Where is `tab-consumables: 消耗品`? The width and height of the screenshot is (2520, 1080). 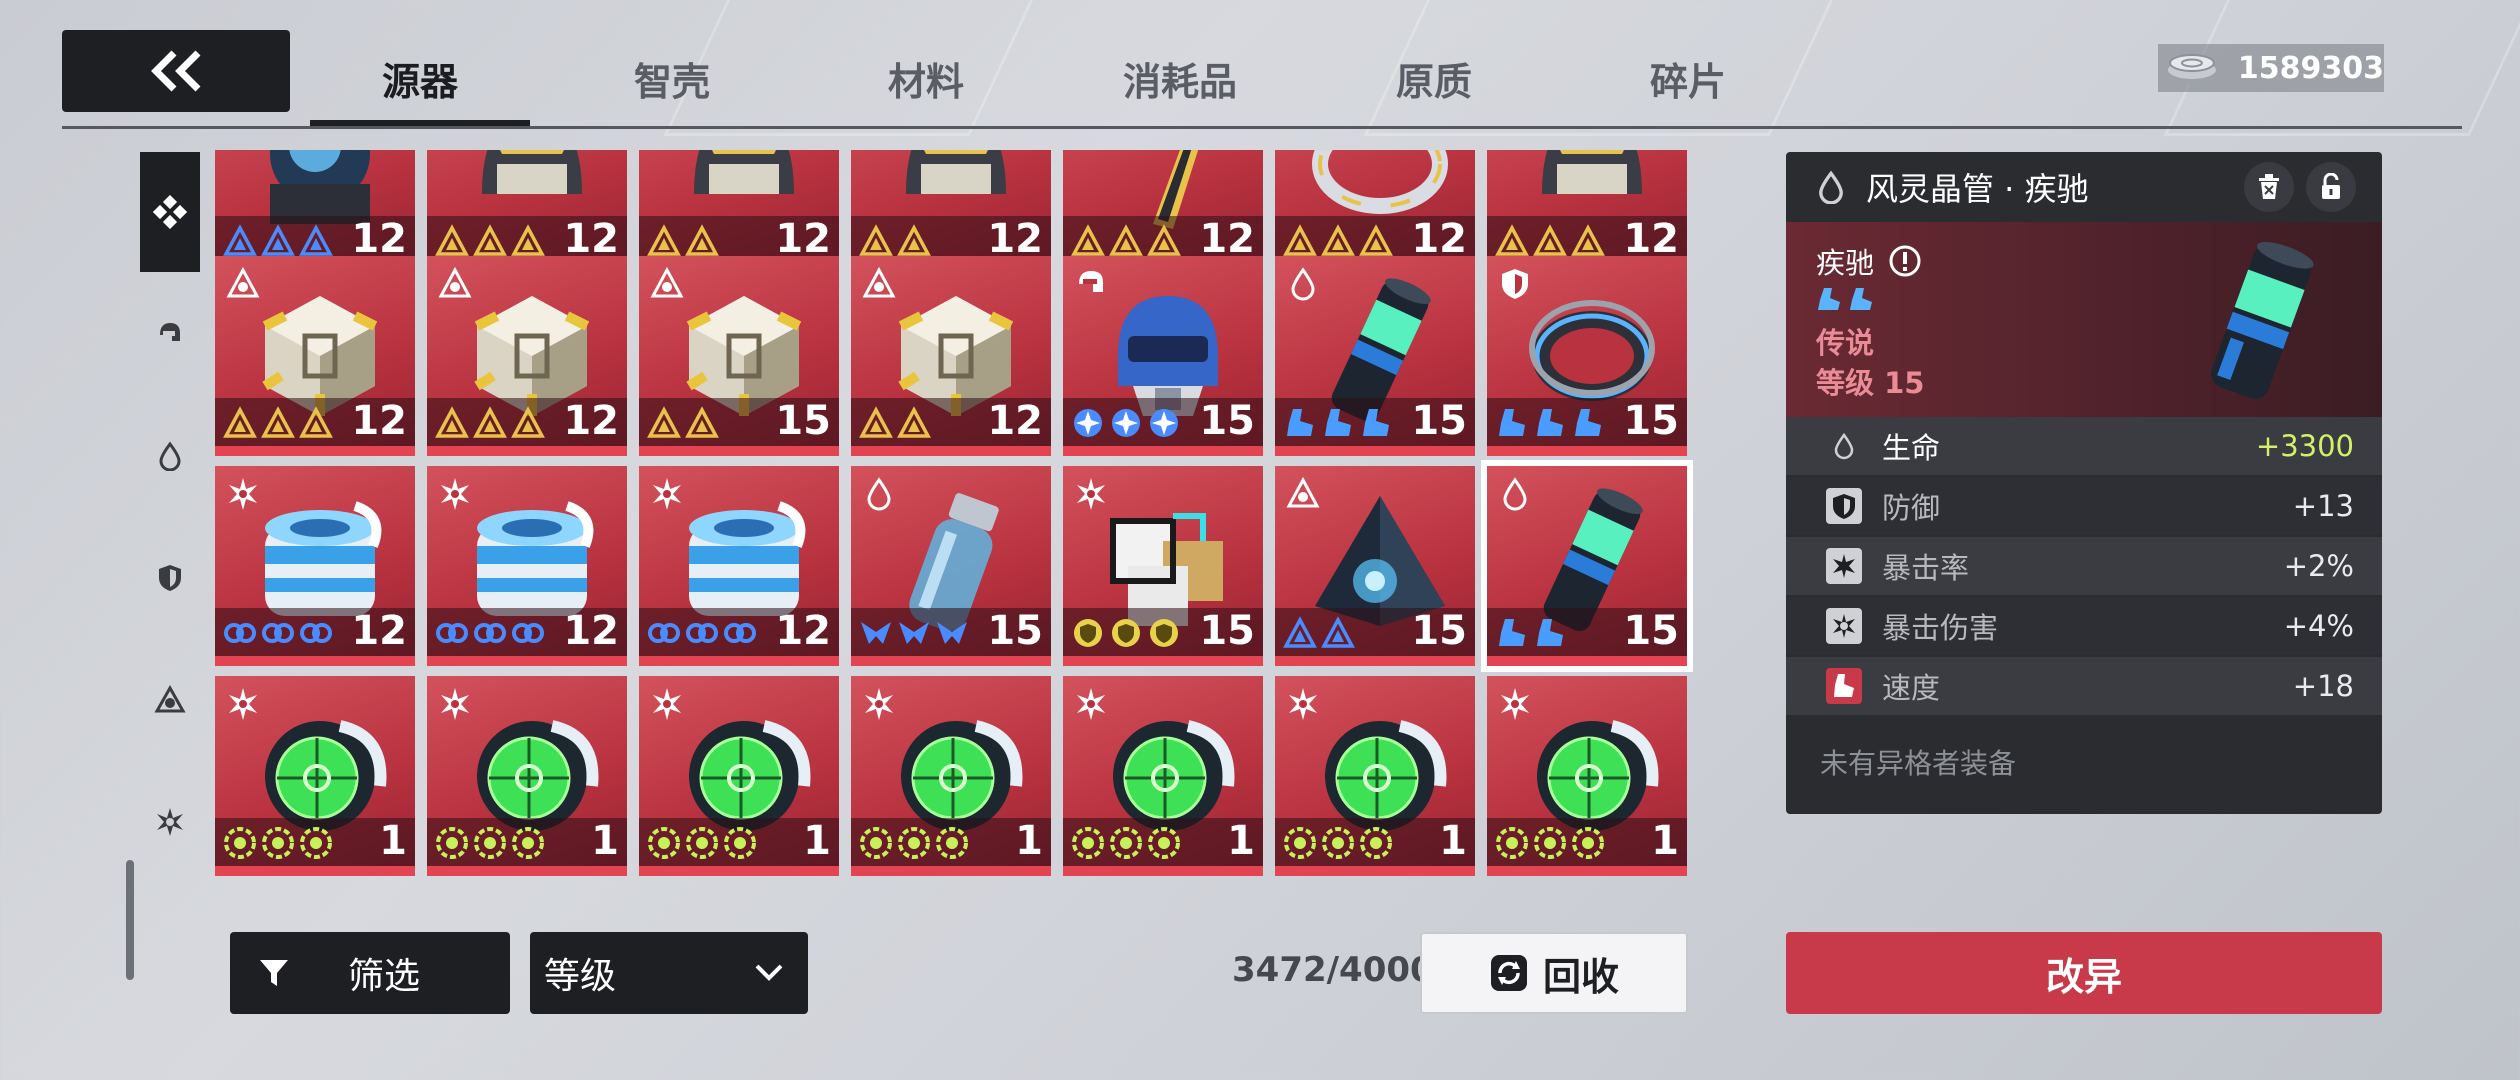 tab-consumables: 消耗品 is located at coordinates (1180, 78).